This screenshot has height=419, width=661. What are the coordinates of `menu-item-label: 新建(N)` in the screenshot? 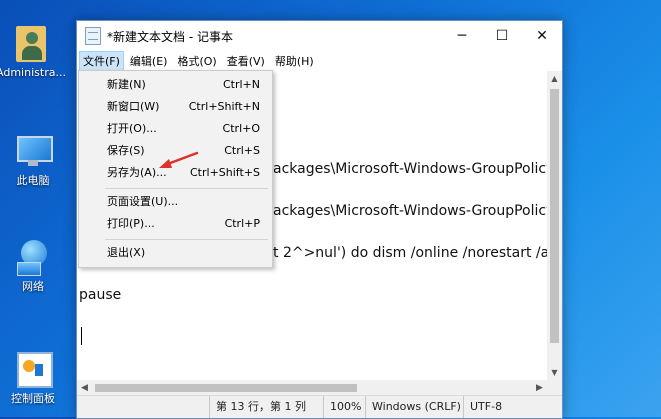 It's located at (126, 84).